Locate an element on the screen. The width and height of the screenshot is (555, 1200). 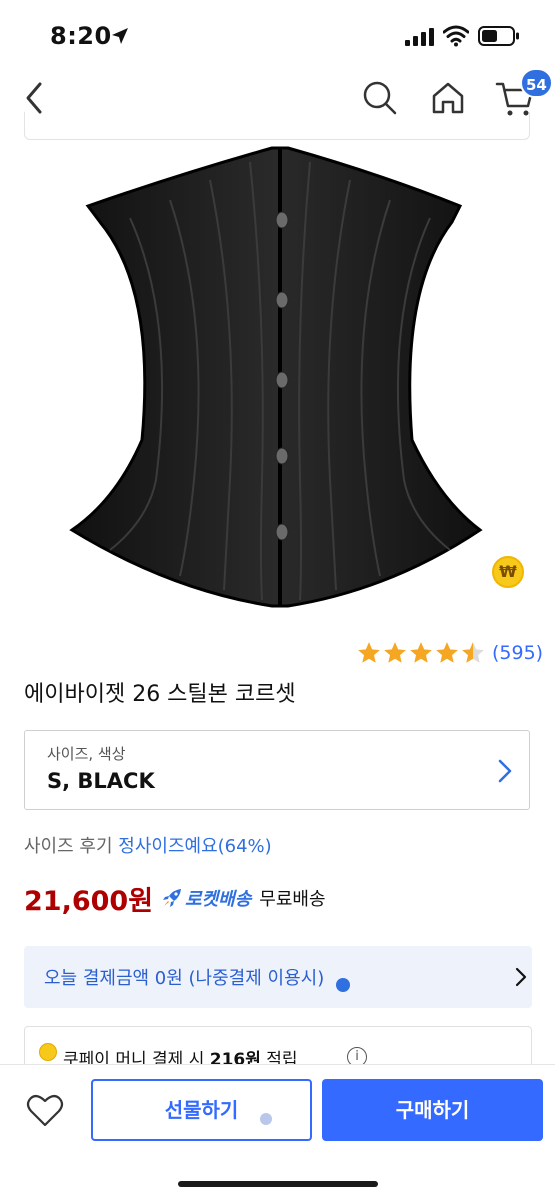
price: 21,600원 is located at coordinates (89, 901).